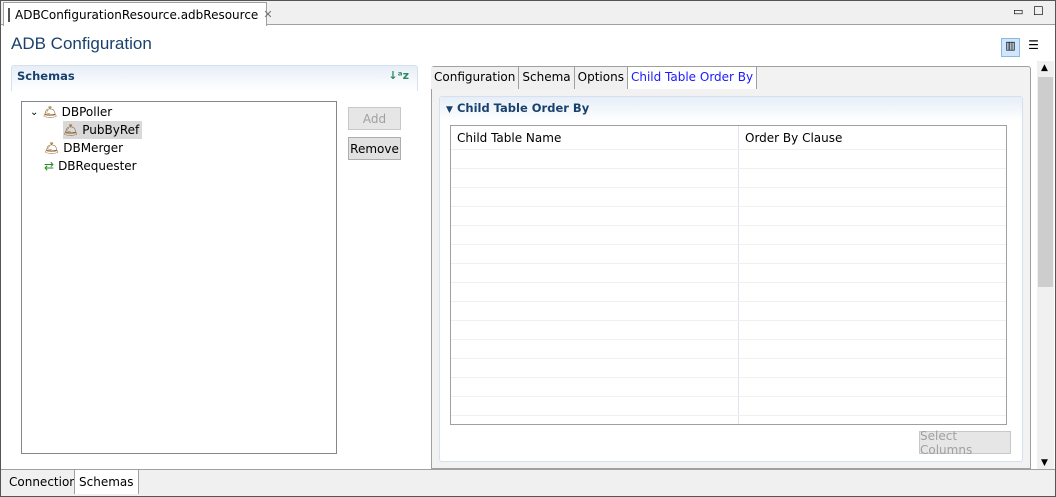 Image resolution: width=1056 pixels, height=497 pixels. What do you see at coordinates (1044, 68) in the screenshot?
I see `scroll-up-icon: ▲` at bounding box center [1044, 68].